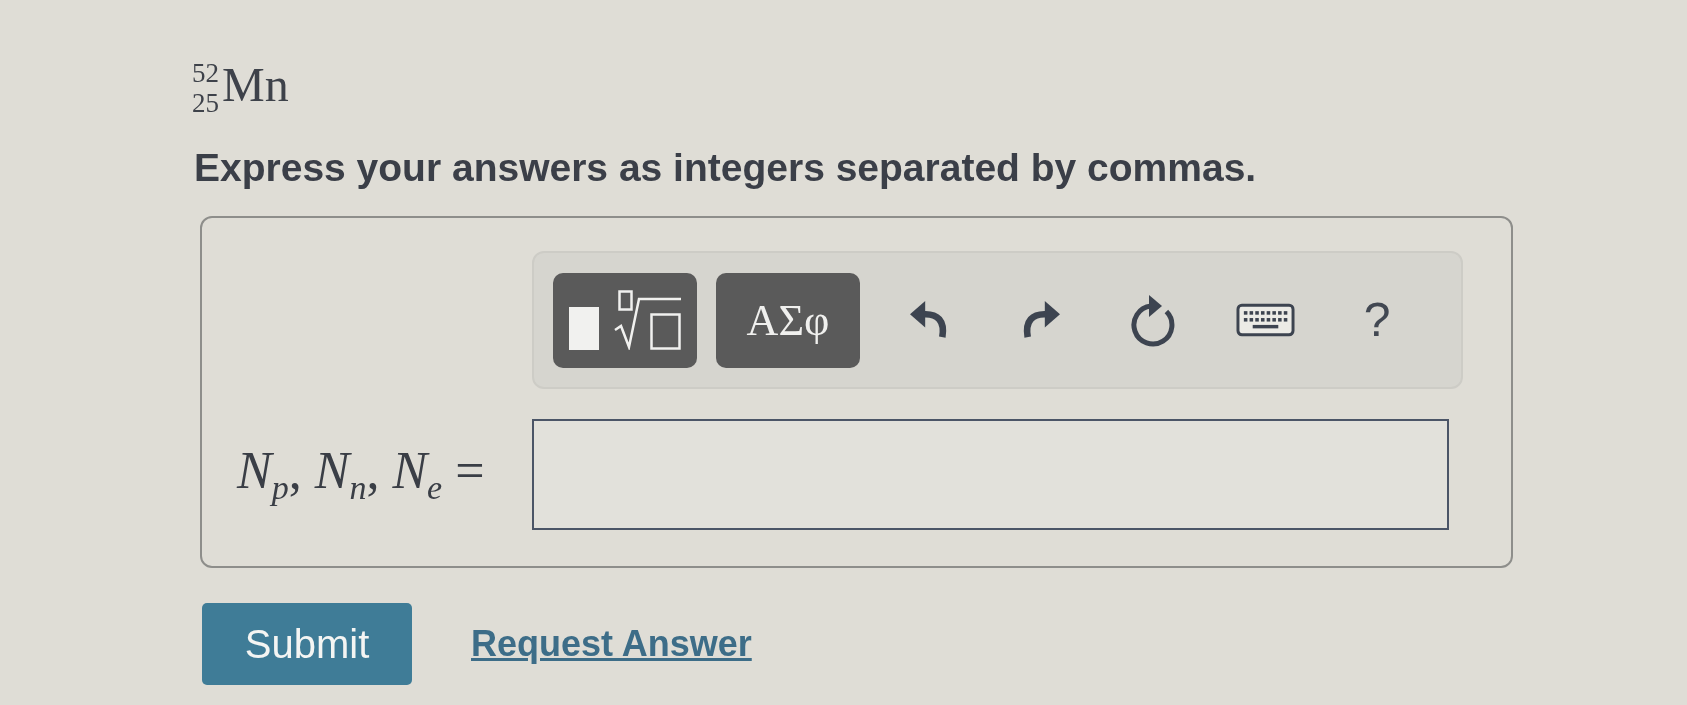 This screenshot has height=705, width=1687. I want to click on greek-symbols-button: ΑΣφ, so click(788, 320).